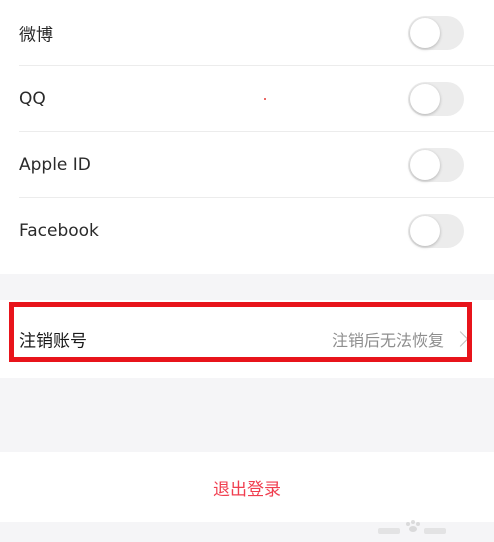 Image resolution: width=494 pixels, height=542 pixels. What do you see at coordinates (36, 35) in the screenshot?
I see `binding-label-weibo: 微博` at bounding box center [36, 35].